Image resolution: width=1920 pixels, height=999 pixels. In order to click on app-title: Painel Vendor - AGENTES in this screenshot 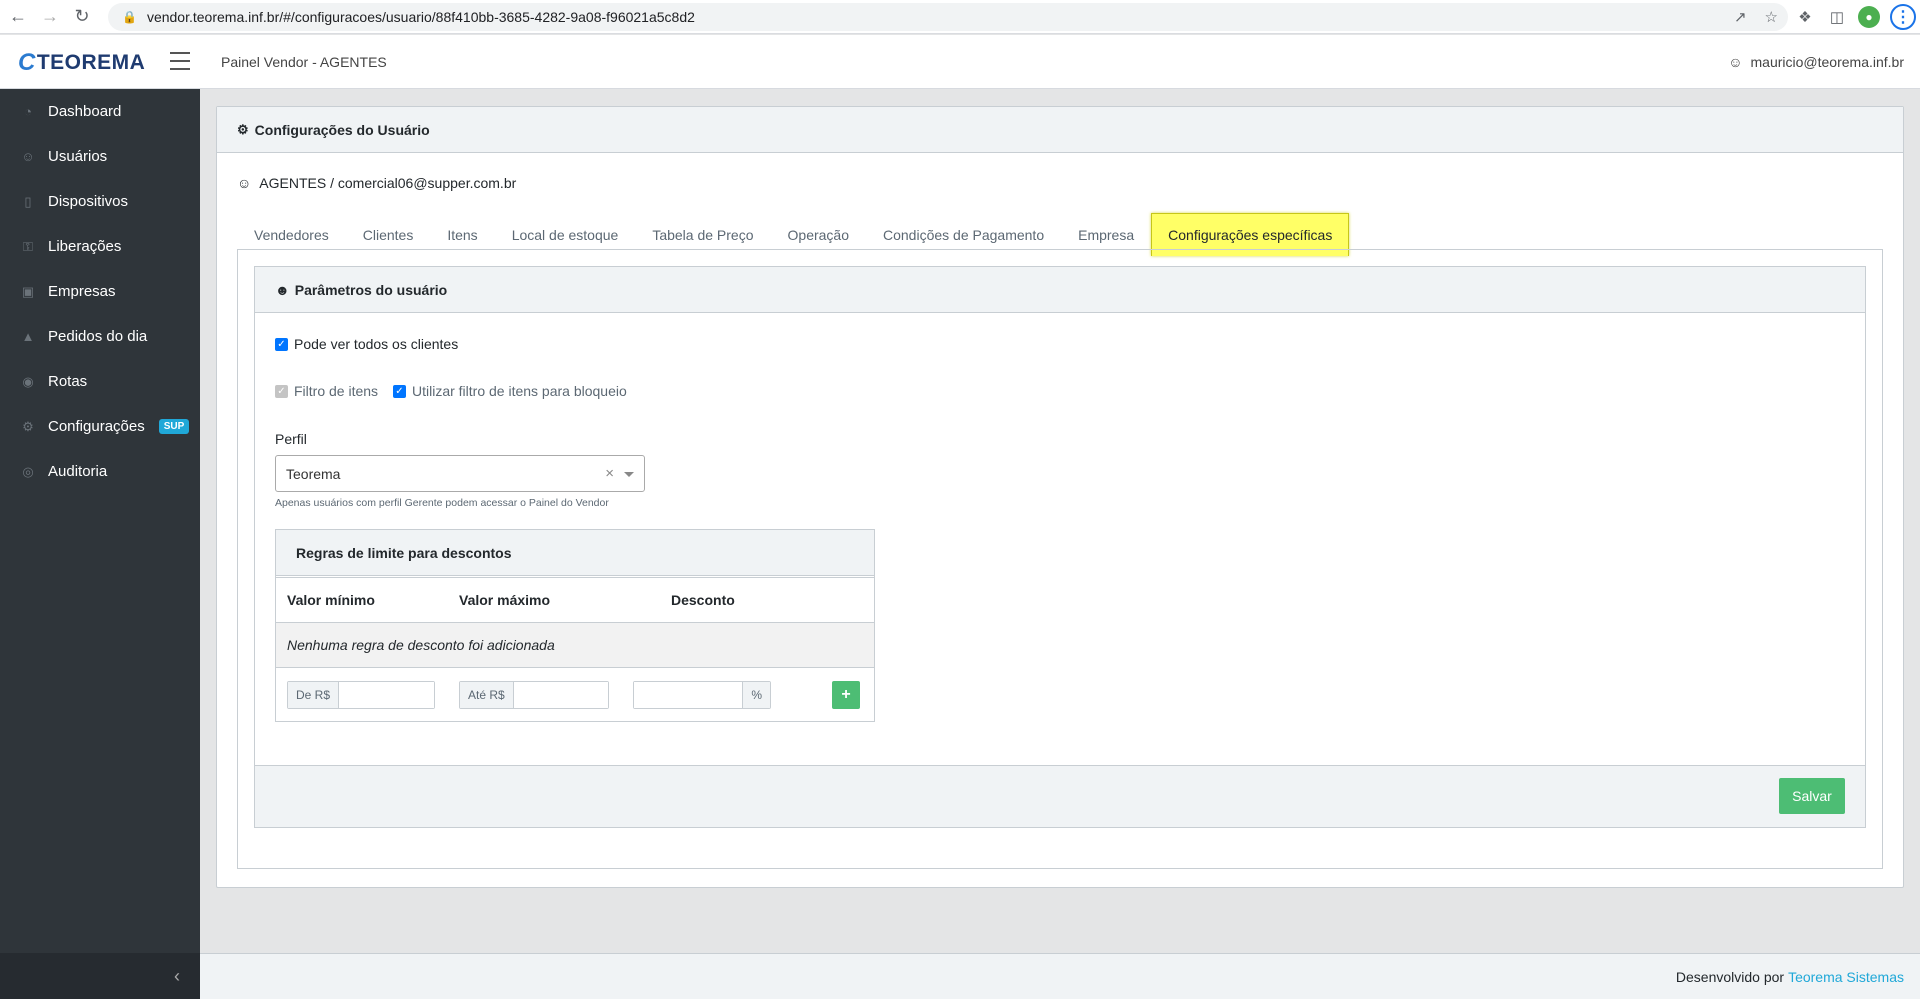, I will do `click(304, 62)`.